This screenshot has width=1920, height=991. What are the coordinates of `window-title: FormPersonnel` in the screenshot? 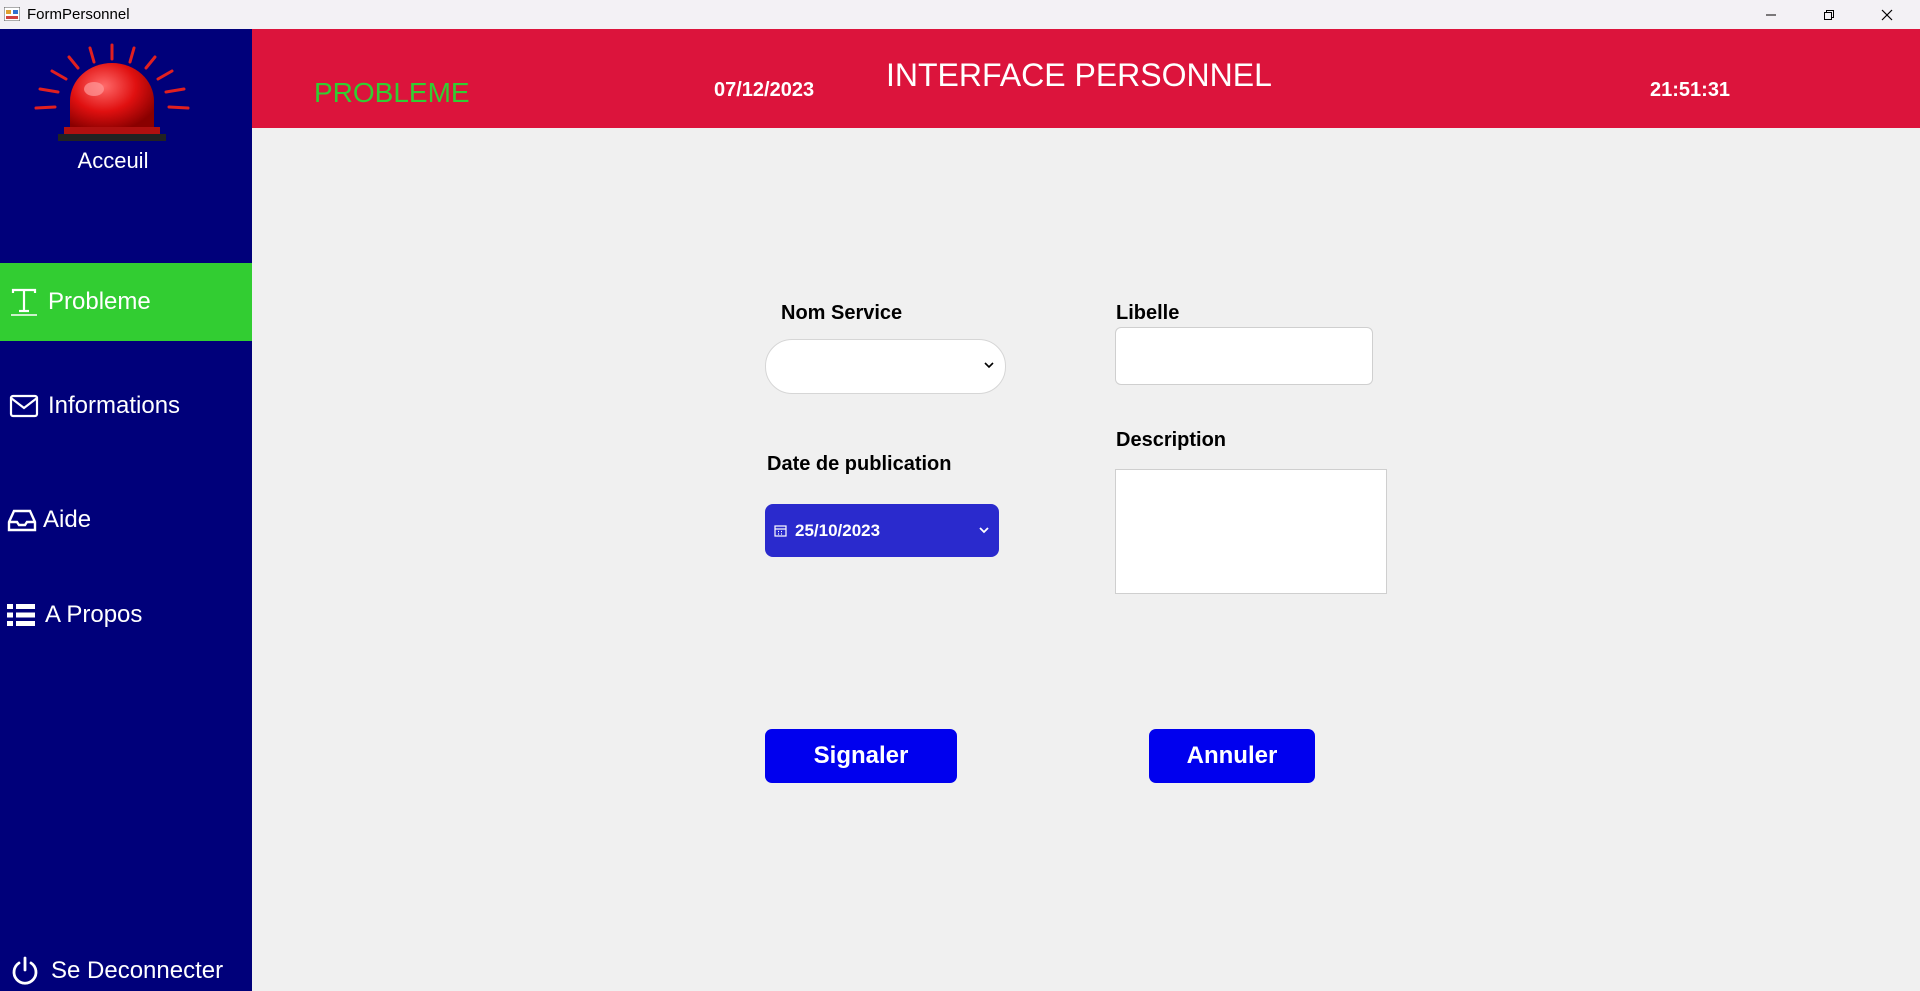 It's located at (78, 14).